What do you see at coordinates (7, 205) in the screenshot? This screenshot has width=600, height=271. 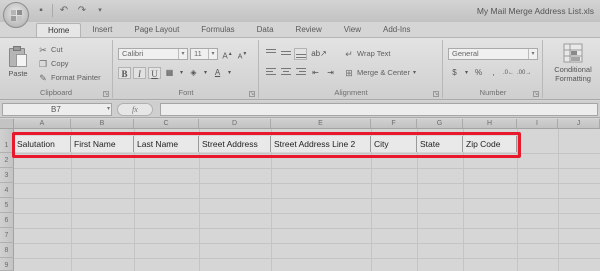 I see `row-header-5: 5` at bounding box center [7, 205].